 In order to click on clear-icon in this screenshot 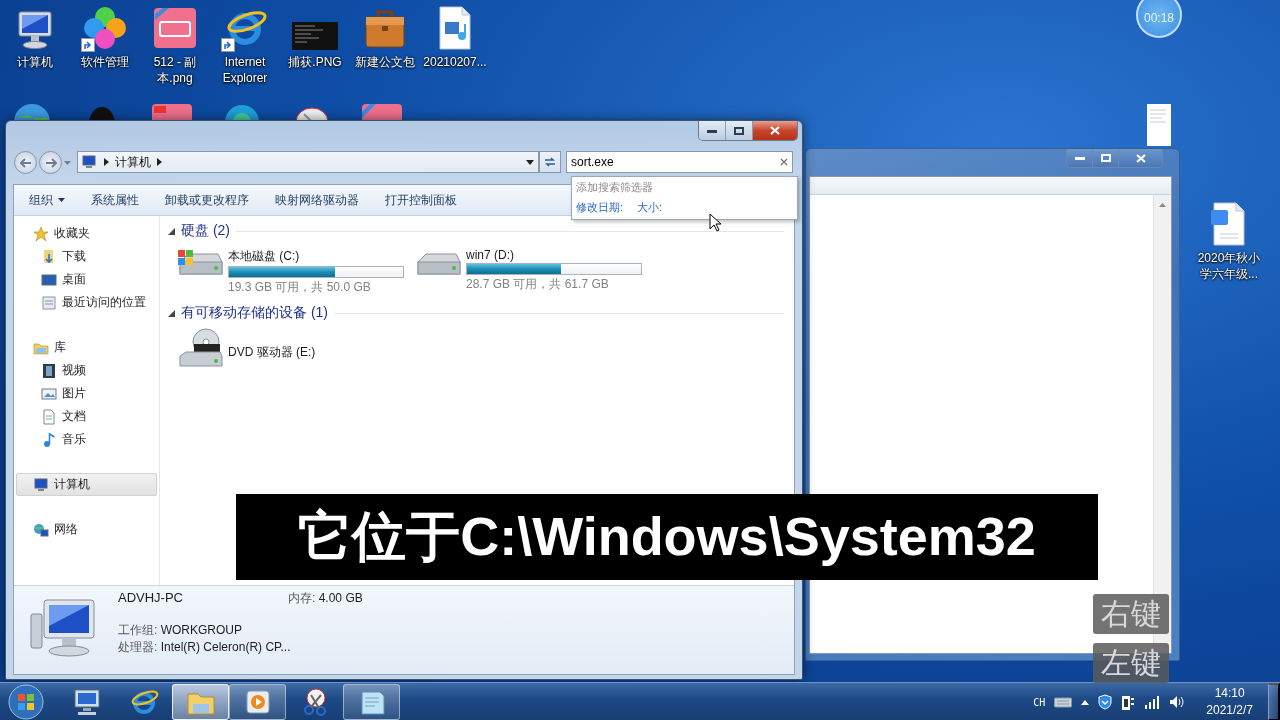, I will do `click(784, 162)`.